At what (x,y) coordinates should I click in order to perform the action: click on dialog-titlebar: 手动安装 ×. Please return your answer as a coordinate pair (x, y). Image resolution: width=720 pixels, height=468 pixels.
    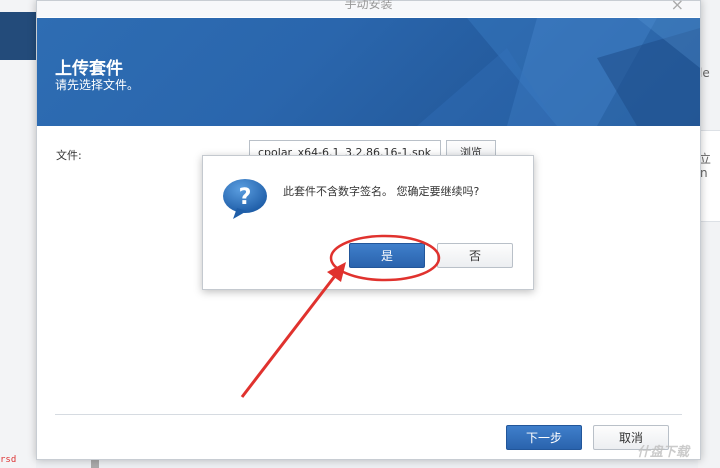
    Looking at the image, I should click on (368, 8).